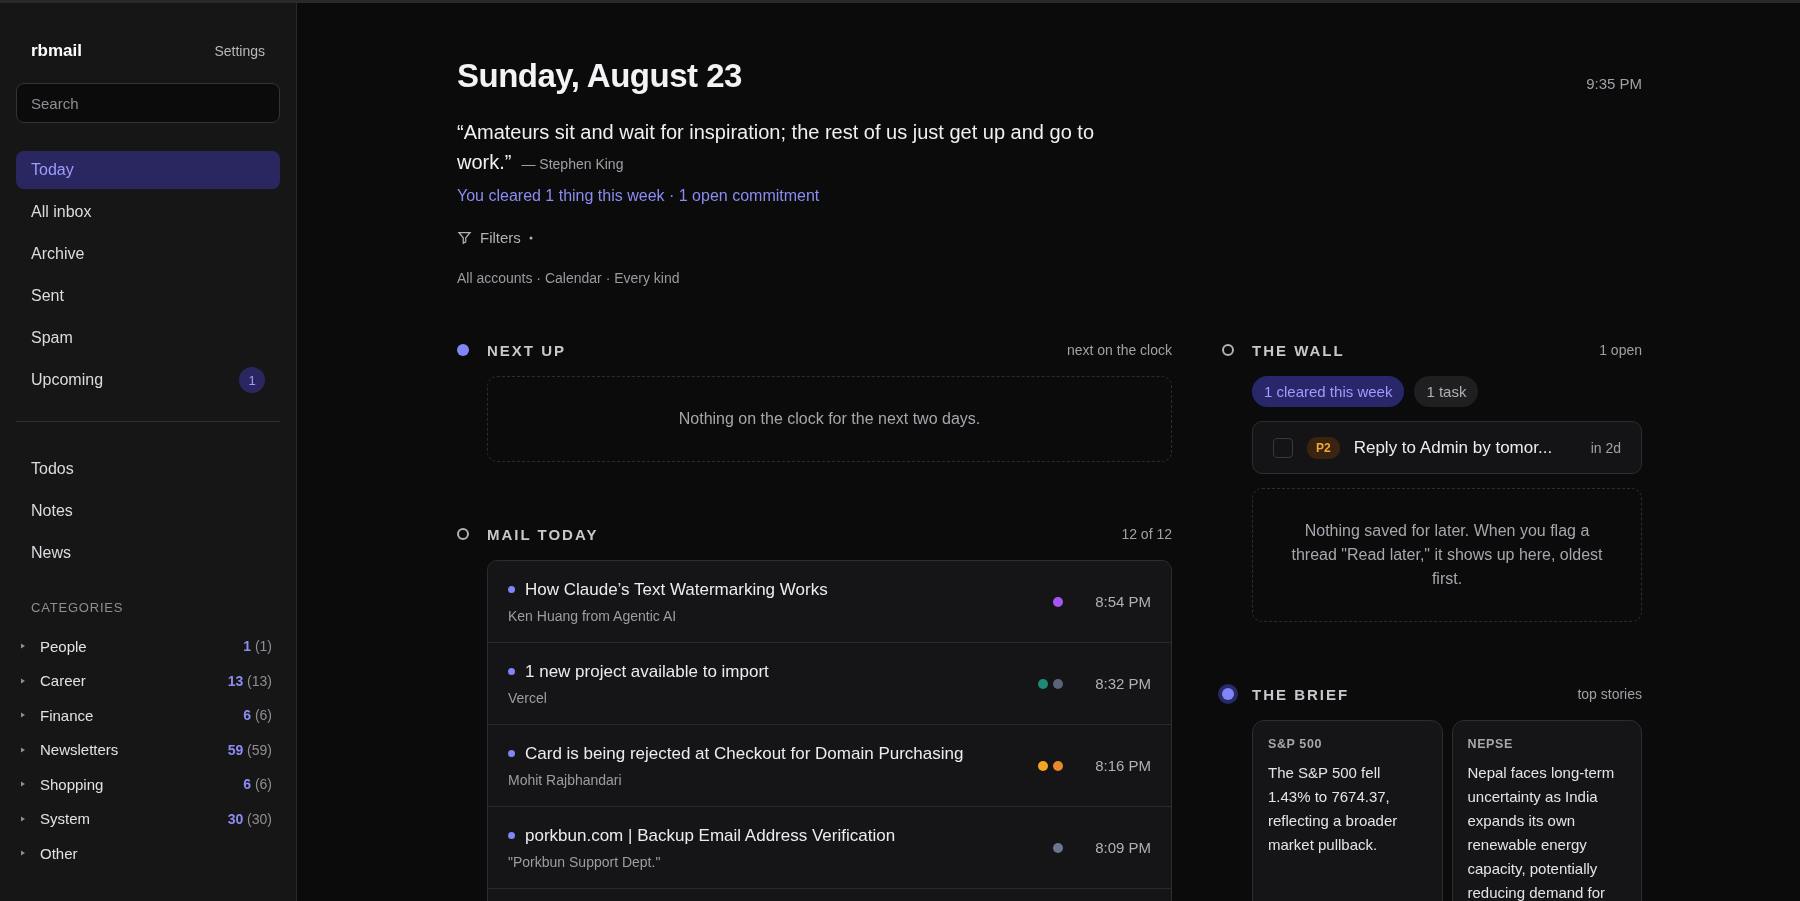  Describe the element at coordinates (829, 602) in the screenshot. I see `mail-row: How Claude’s Text Watermarking Works Ken Huang from Agentic AI 8:54 PM` at that location.